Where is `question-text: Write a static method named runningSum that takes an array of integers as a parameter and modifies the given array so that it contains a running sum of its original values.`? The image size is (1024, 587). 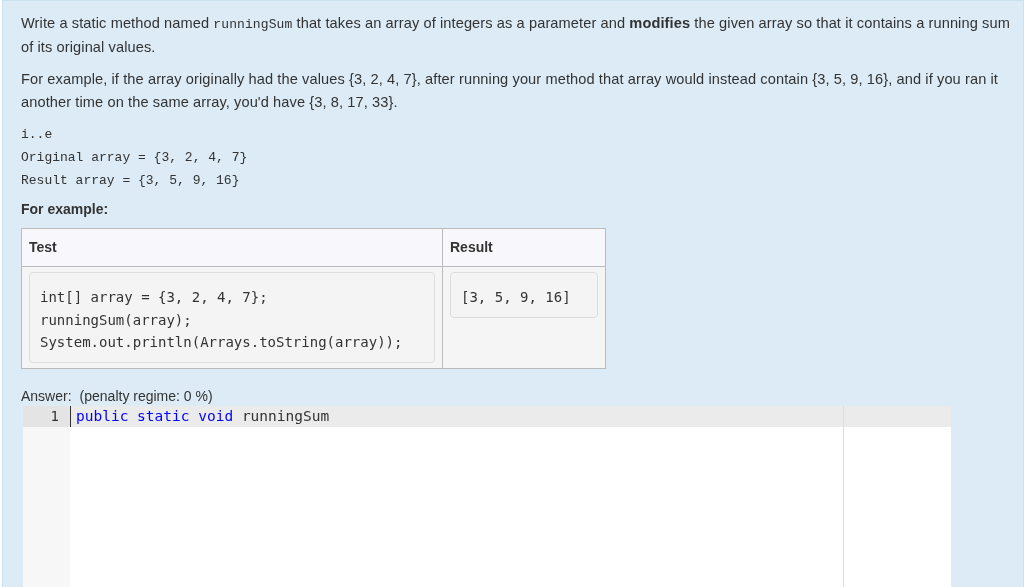
question-text: Write a static method named runningSum that takes an array of integers as a parameter and modifies the given array so that it contains a running sum of its original values. is located at coordinates (516, 35).